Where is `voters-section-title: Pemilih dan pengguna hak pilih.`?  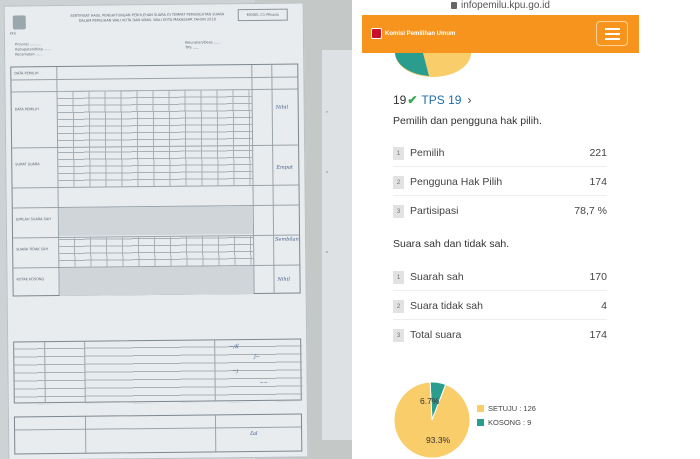
voters-section-title: Pemilih dan pengguna hak pilih. is located at coordinates (467, 121).